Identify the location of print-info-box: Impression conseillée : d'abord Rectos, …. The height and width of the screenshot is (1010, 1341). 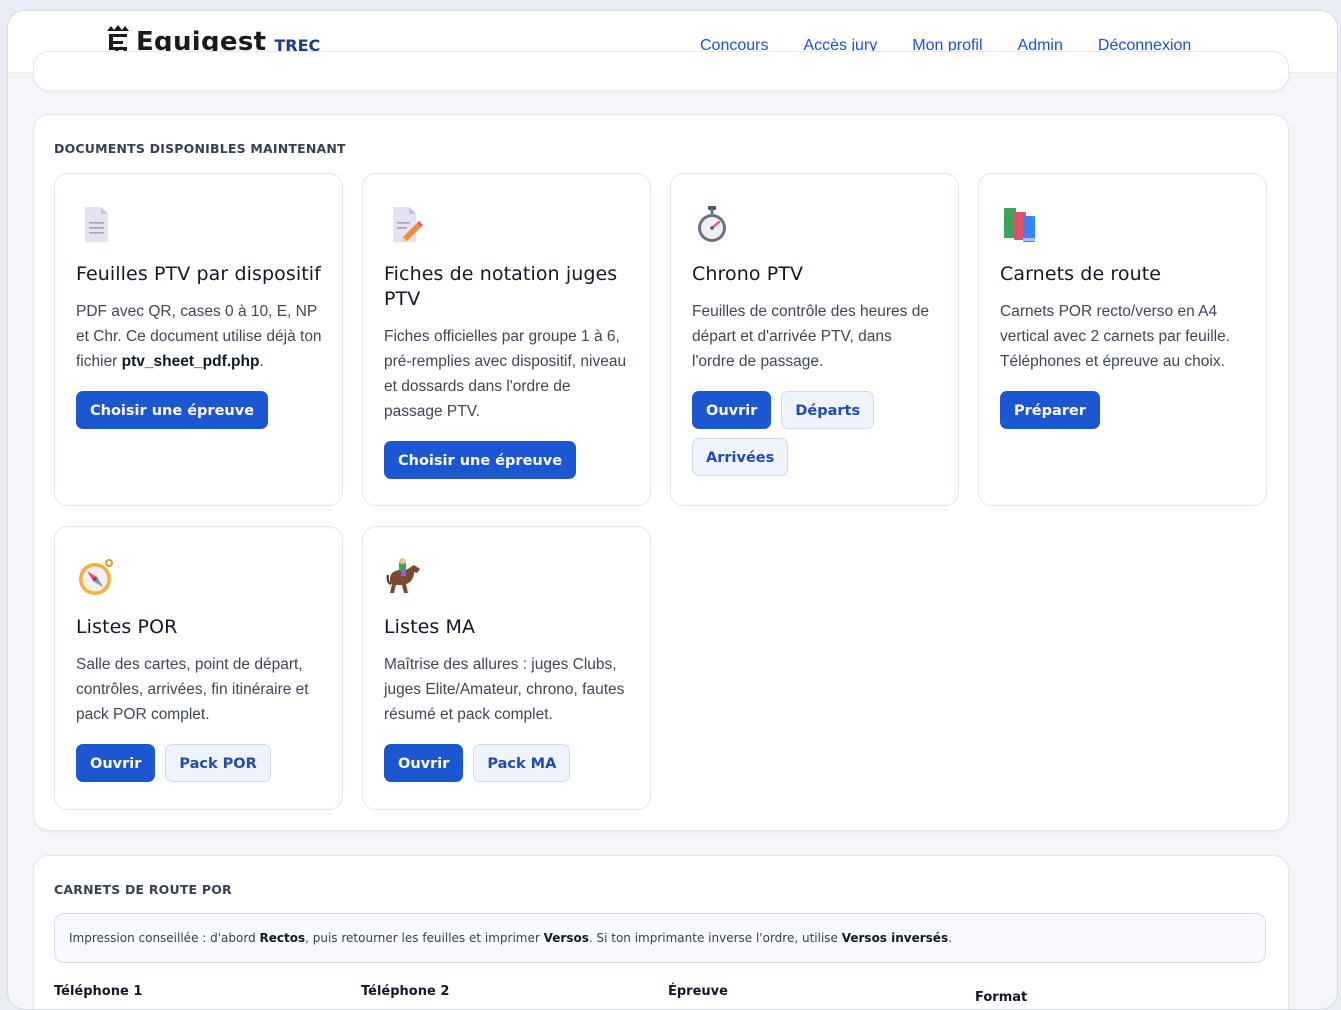
(660, 938).